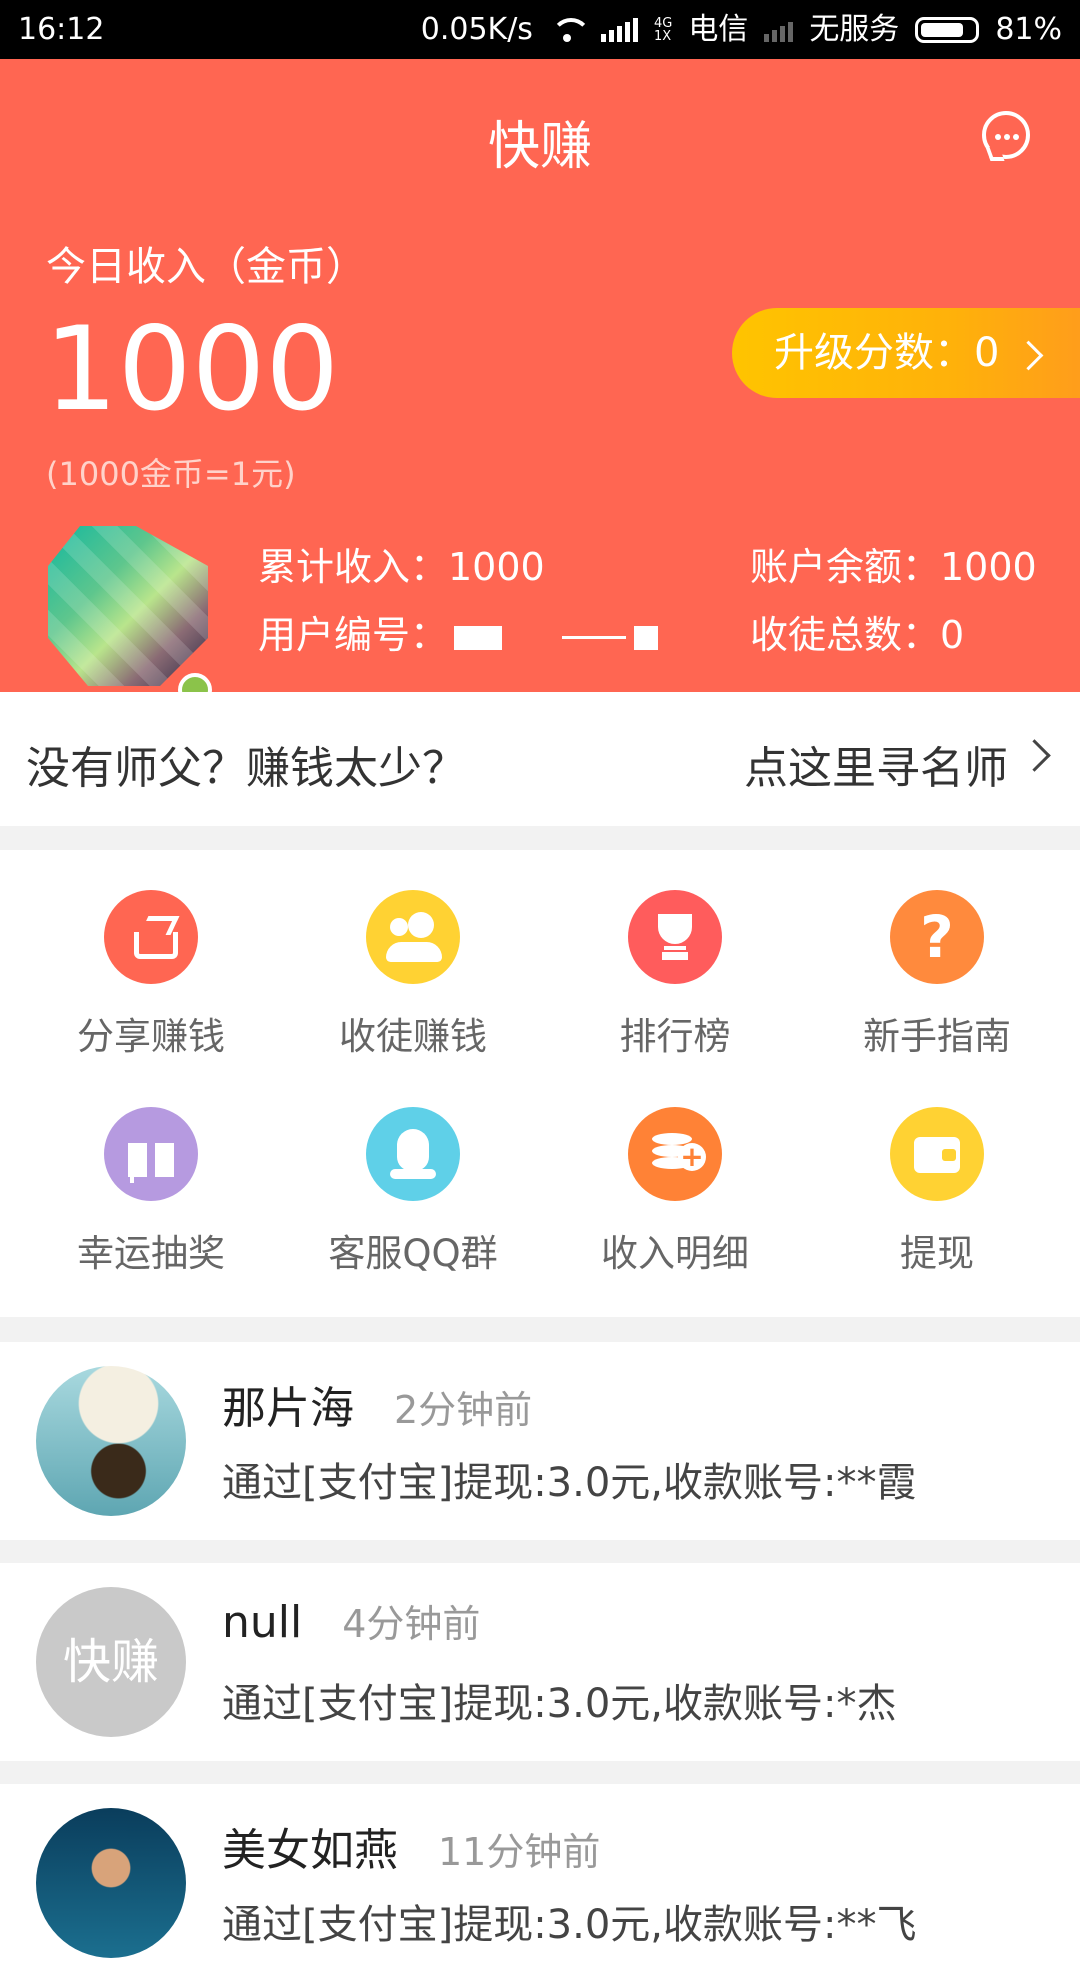 This screenshot has width=1080, height=1982. I want to click on grid-label: 收徒赚钱, so click(413, 1036).